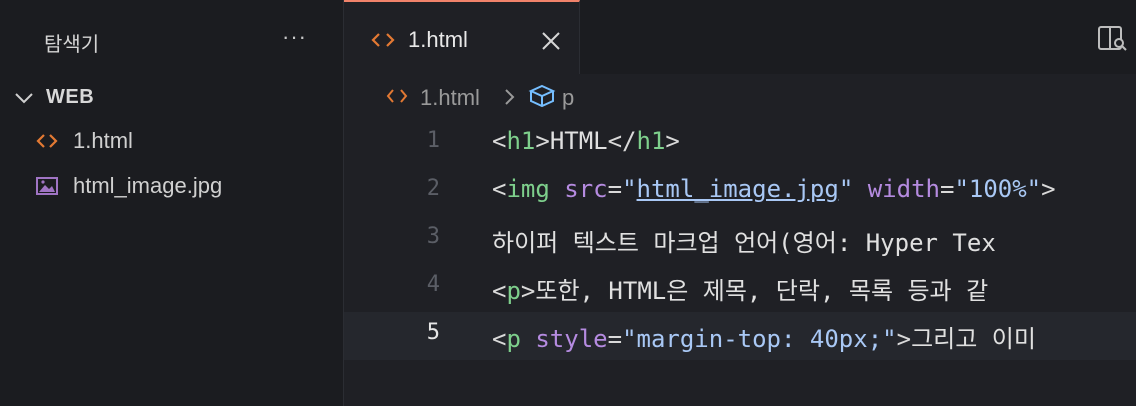  I want to click on chevron-right-icon, so click(510, 97).